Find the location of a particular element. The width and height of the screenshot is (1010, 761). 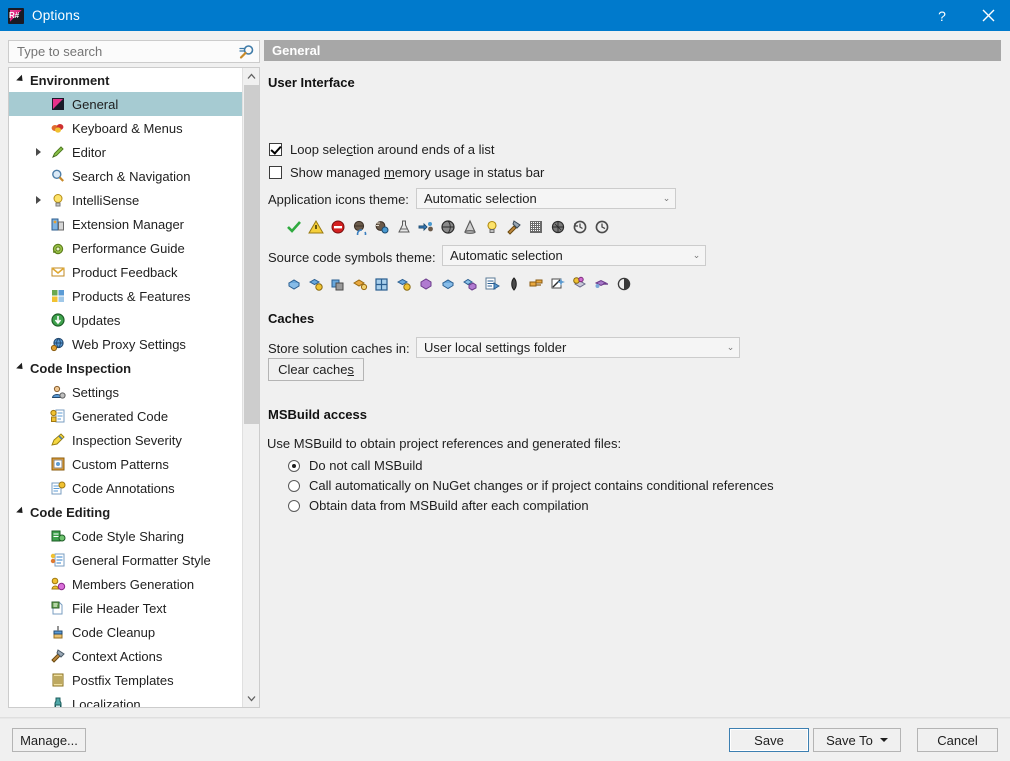

resharper-icon is located at coordinates (58, 104).